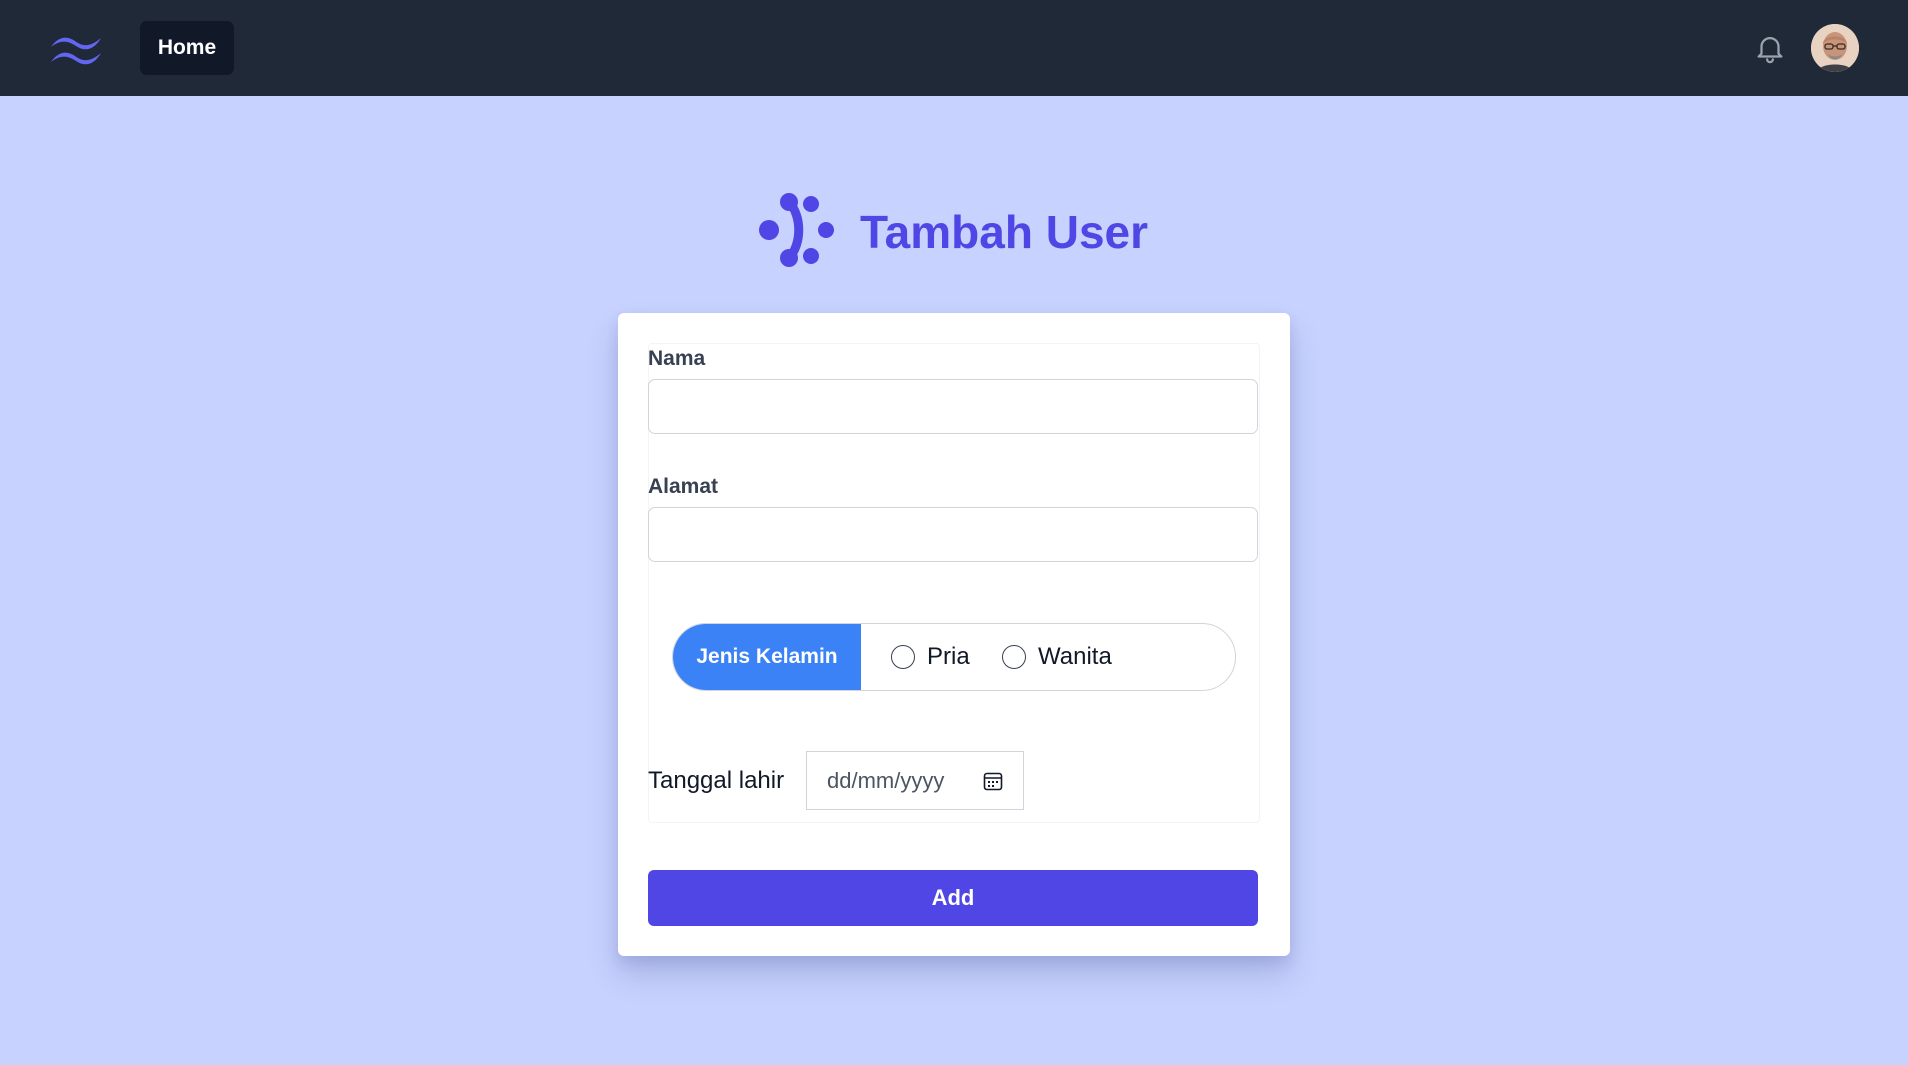 This screenshot has width=1908, height=1065. I want to click on top-navbar: Home, so click(954, 48).